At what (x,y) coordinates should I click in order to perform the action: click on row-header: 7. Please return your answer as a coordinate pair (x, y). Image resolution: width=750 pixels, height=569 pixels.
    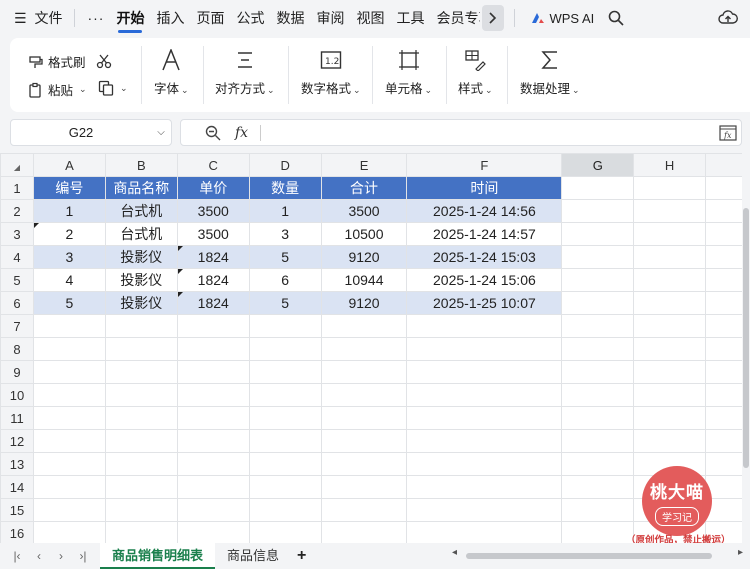
    Looking at the image, I should click on (17, 326).